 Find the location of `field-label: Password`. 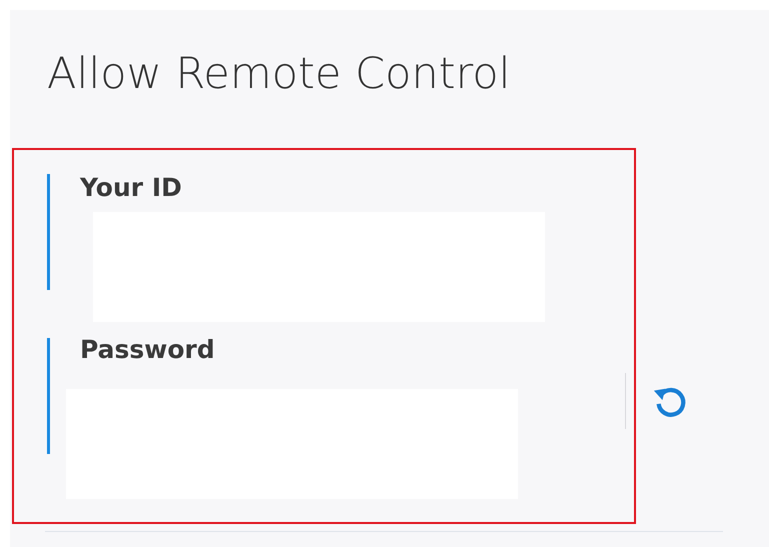

field-label: Password is located at coordinates (148, 350).